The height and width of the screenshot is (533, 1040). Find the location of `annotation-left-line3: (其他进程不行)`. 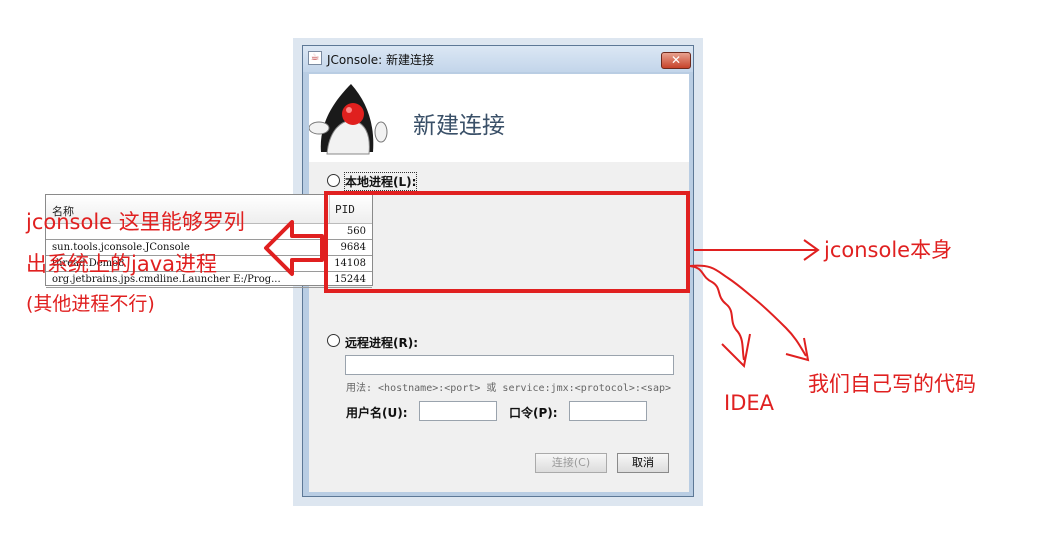

annotation-left-line3: (其他进程不行) is located at coordinates (90, 304).